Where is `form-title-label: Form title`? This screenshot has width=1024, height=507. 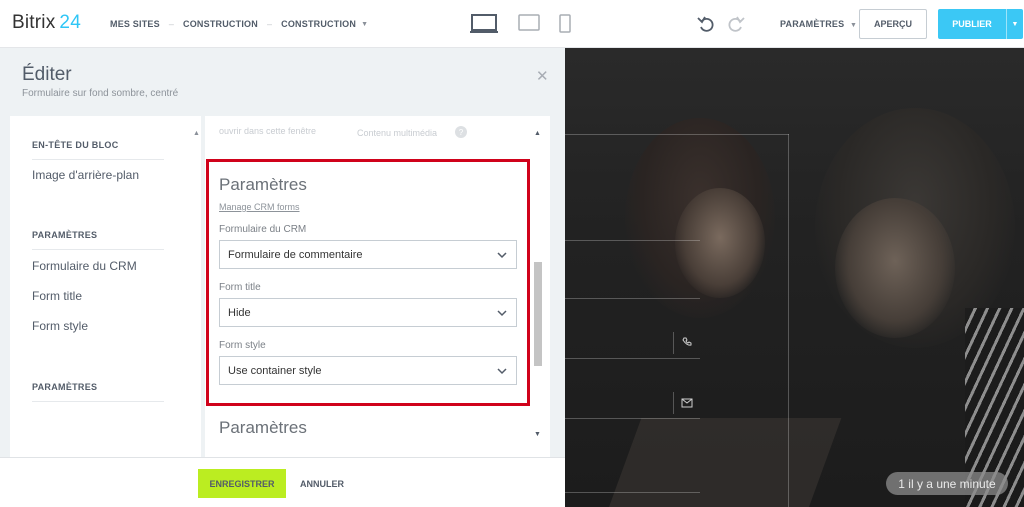
form-title-label: Form title is located at coordinates (240, 287).